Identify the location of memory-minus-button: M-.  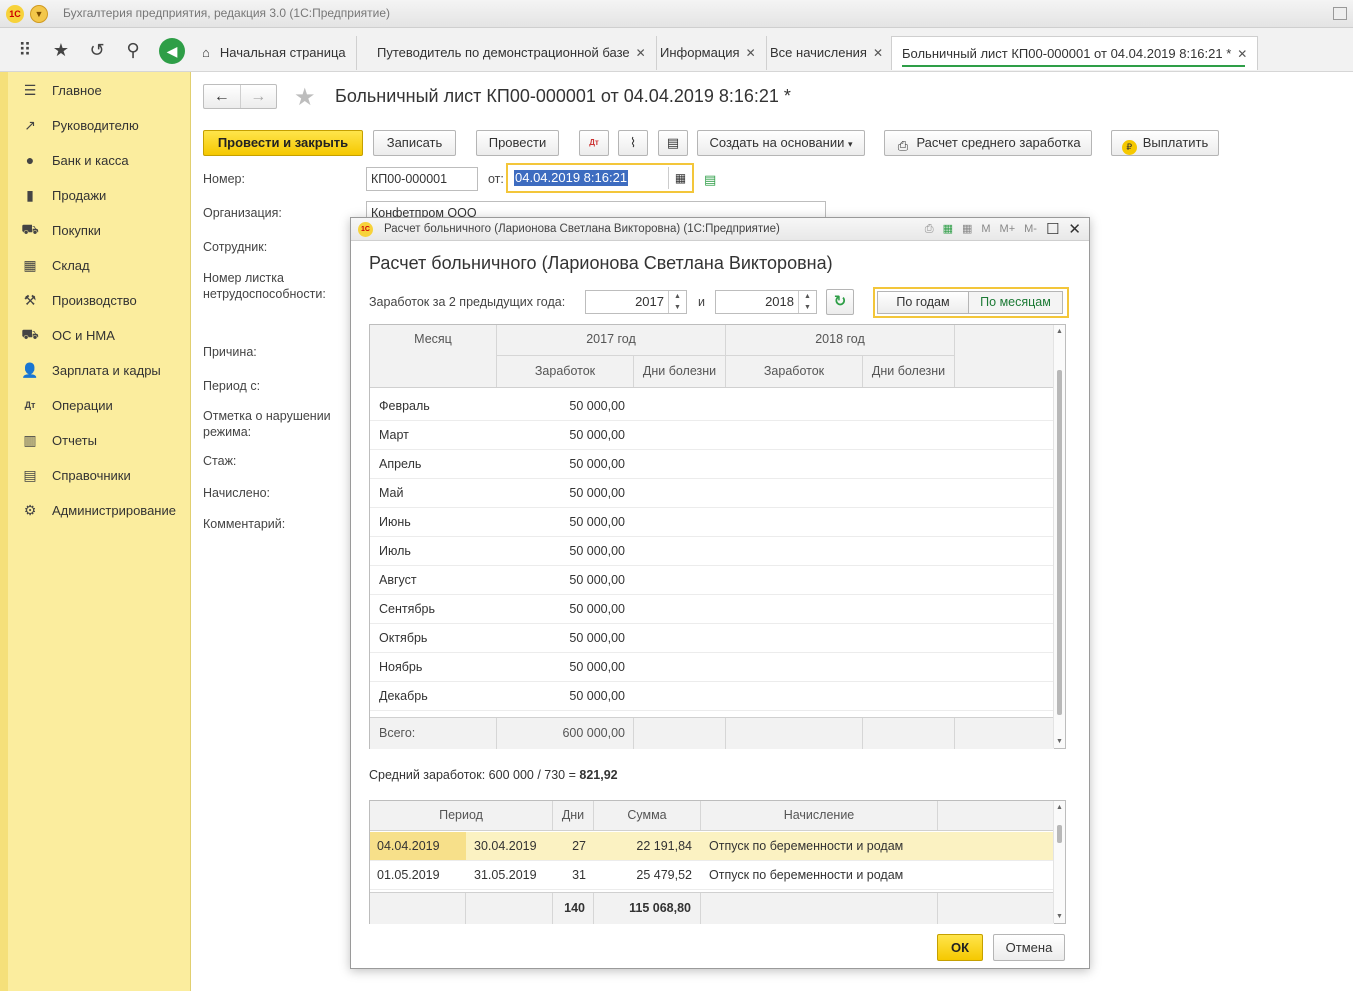
(1030, 229).